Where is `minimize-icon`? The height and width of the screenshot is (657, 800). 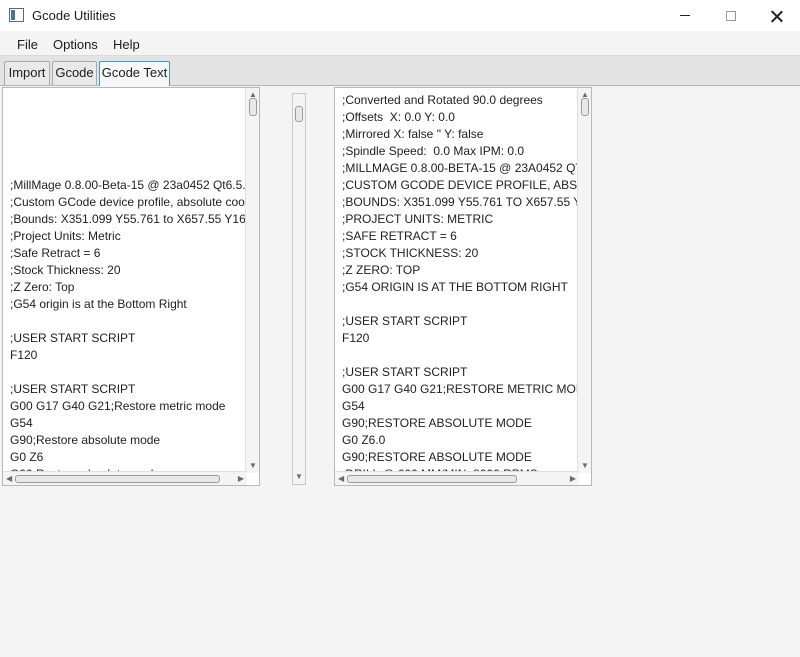 minimize-icon is located at coordinates (685, 15).